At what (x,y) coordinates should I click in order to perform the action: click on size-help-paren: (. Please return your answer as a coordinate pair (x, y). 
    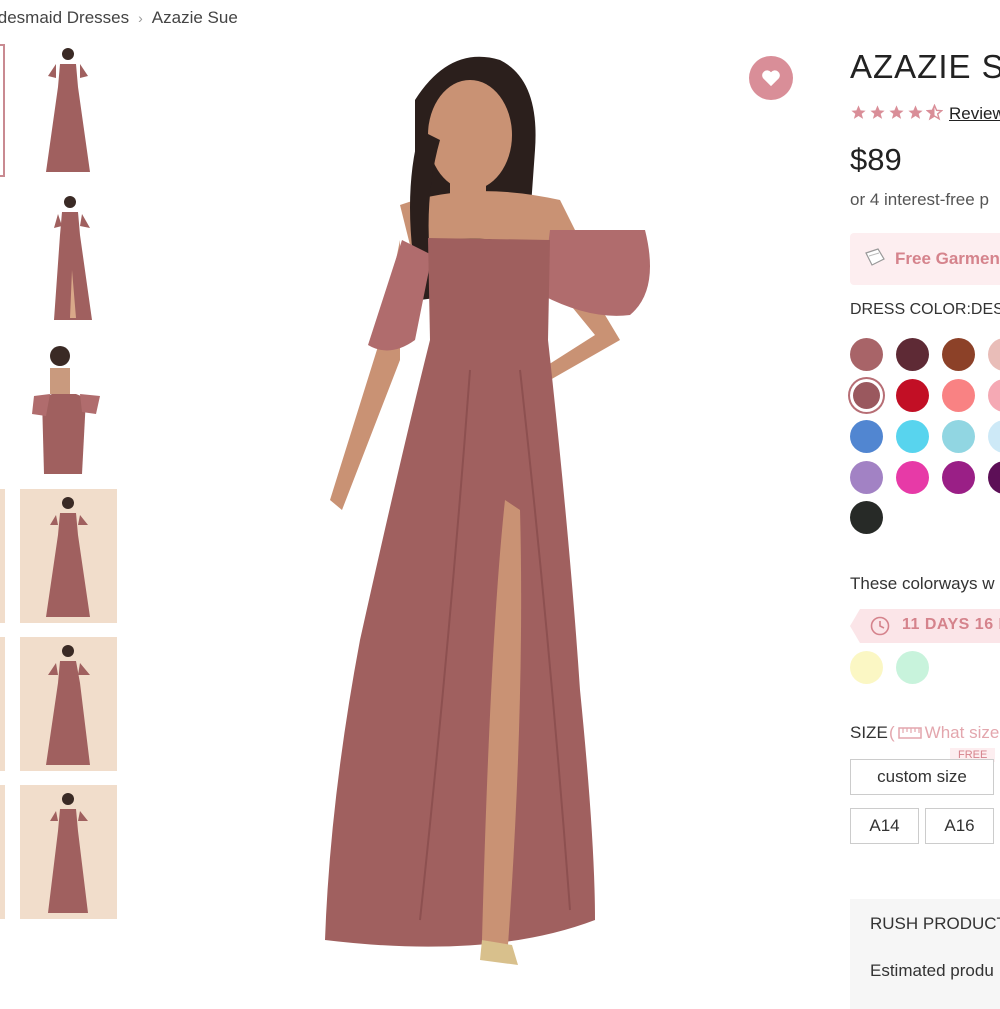
    Looking at the image, I should click on (892, 732).